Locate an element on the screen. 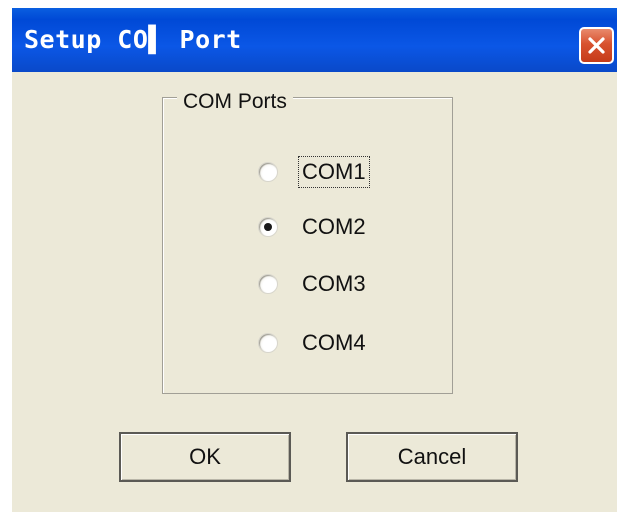 Image resolution: width=617 pixels, height=512 pixels. radio-option-com1: COM1 is located at coordinates (314, 172).